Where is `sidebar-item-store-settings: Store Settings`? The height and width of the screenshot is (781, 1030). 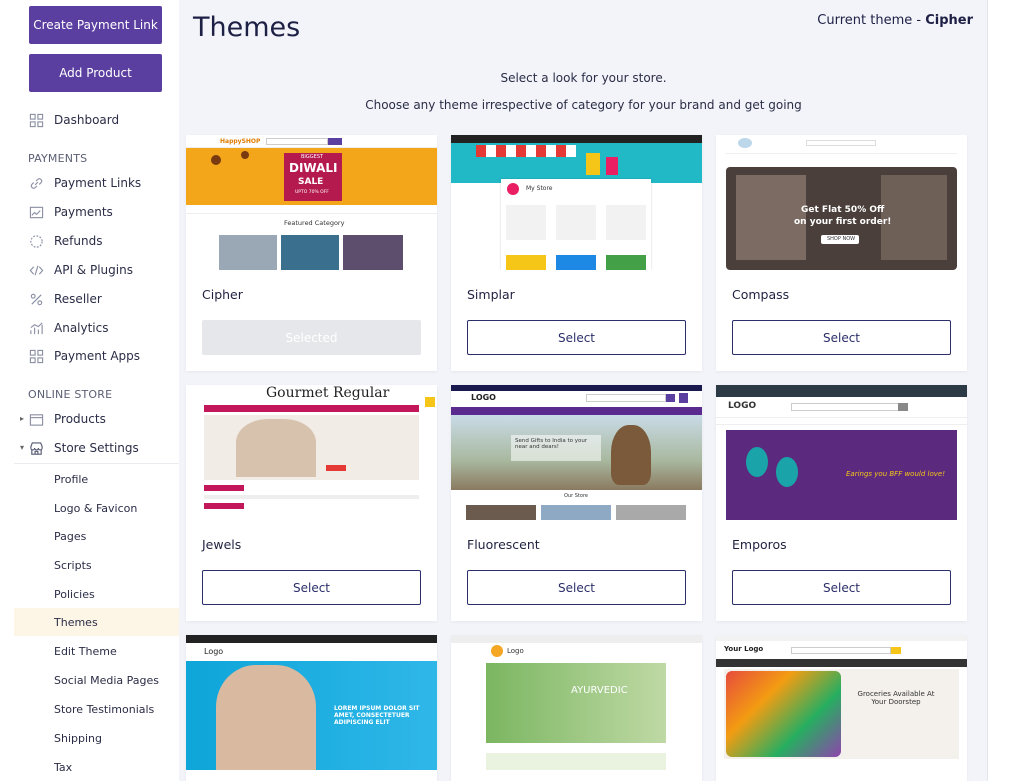
sidebar-item-store-settings: Store Settings is located at coordinates (83, 448).